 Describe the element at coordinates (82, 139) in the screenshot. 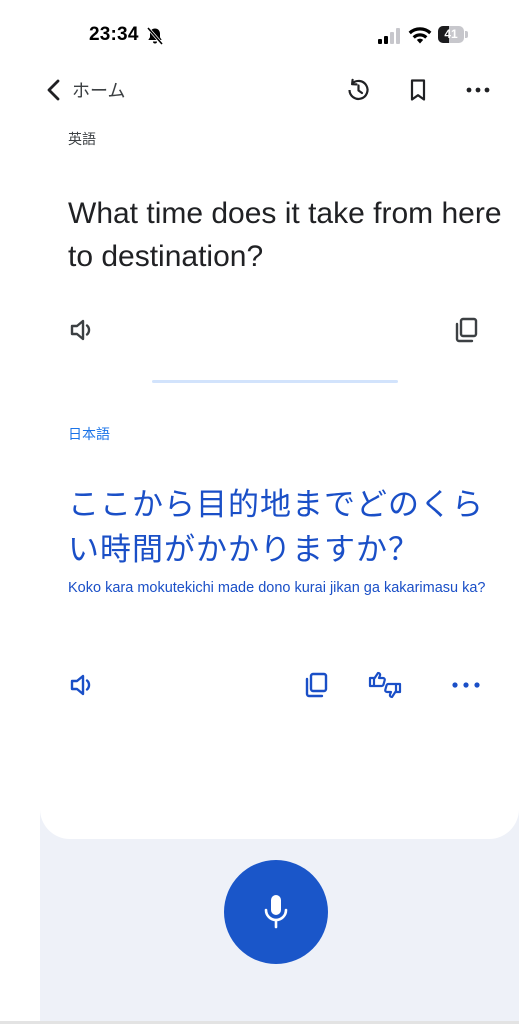

I see `source-language-label: 英語` at that location.